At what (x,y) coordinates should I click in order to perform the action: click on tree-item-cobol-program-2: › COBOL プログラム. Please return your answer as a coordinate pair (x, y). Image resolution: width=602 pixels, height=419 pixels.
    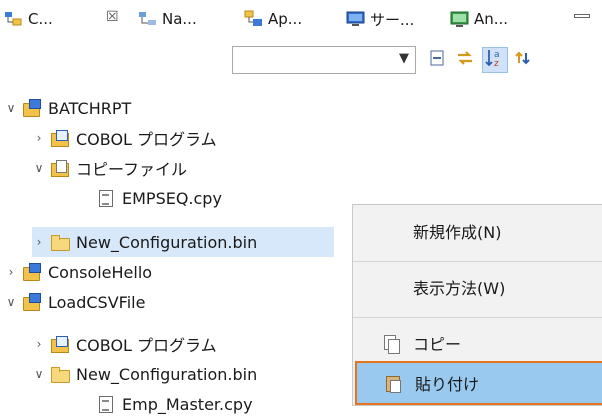
    Looking at the image, I should click on (124, 344).